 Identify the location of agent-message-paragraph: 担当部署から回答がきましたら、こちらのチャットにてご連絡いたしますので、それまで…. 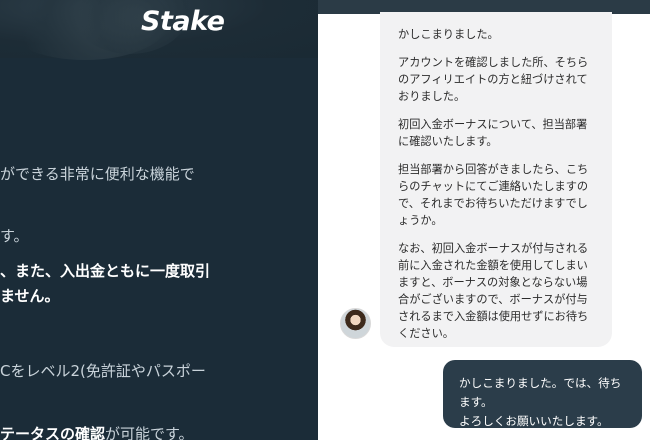
(493, 195).